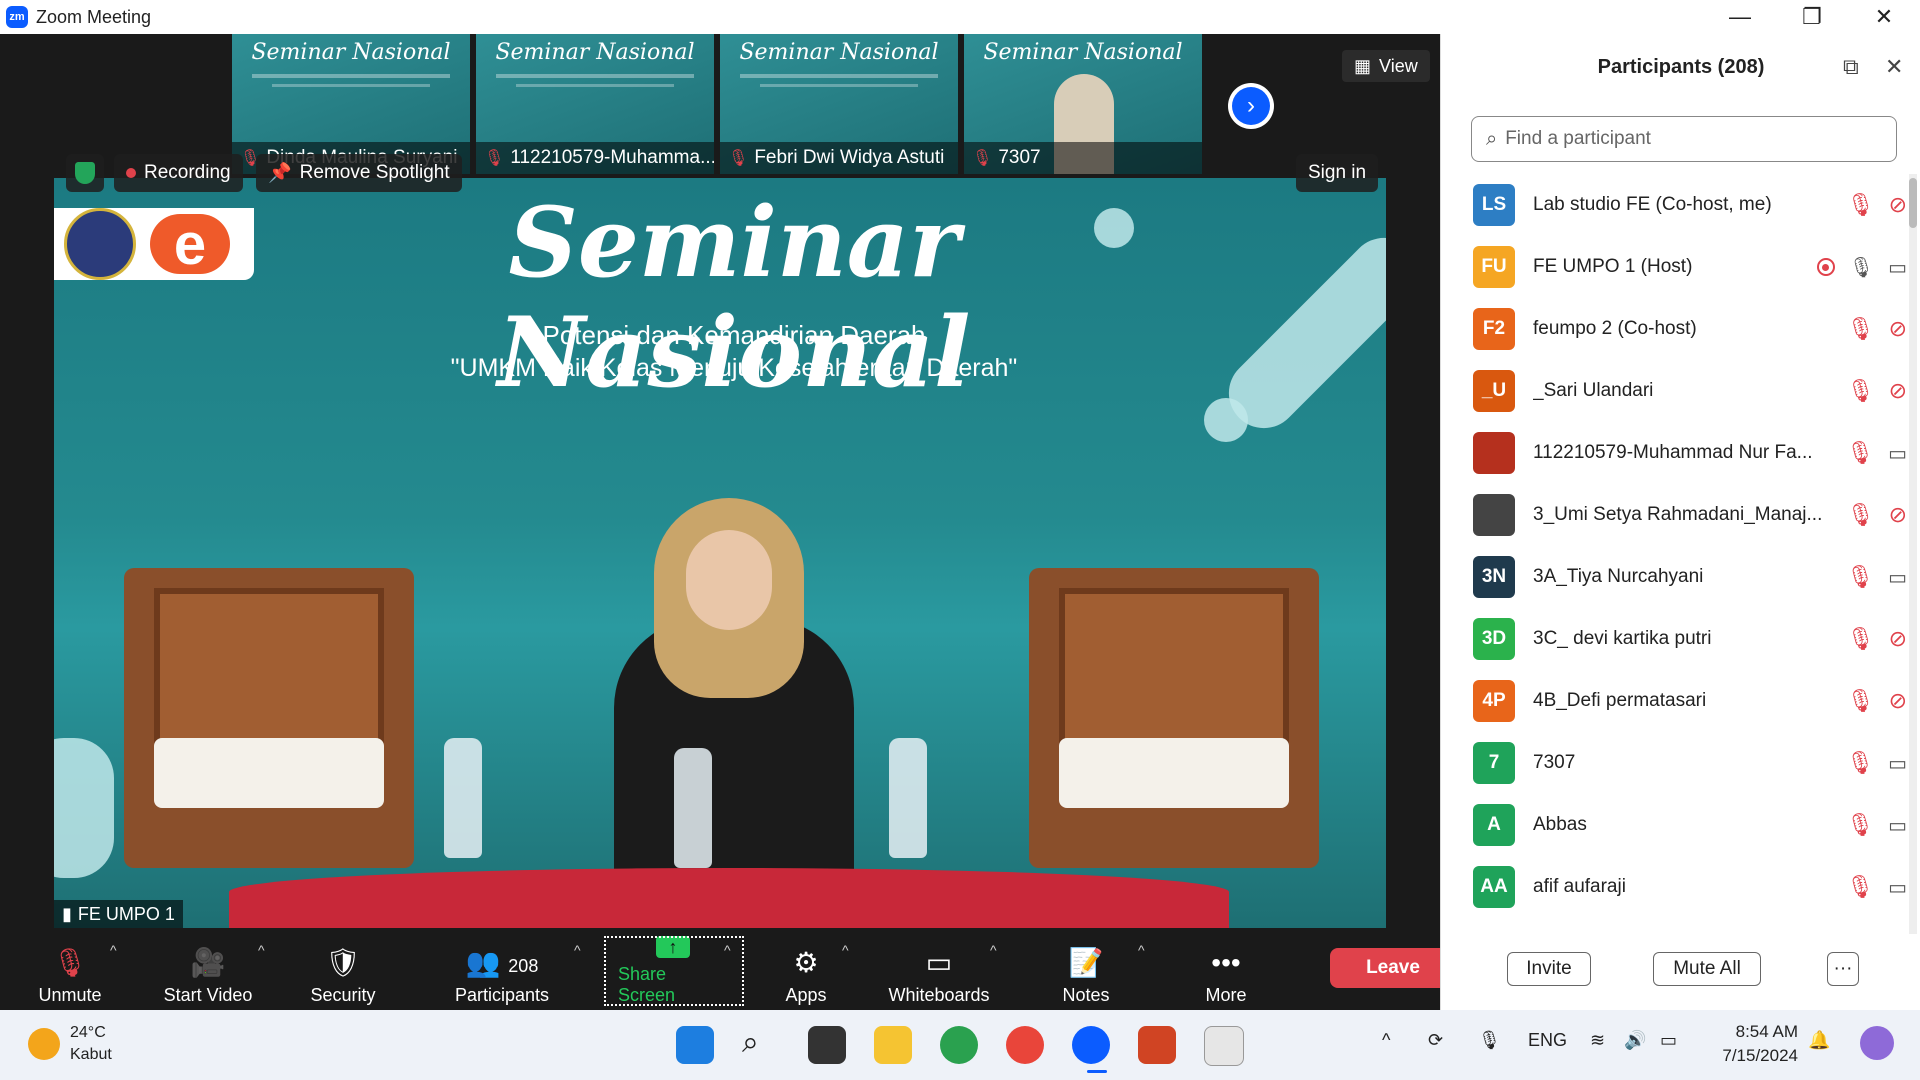  Describe the element at coordinates (827, 1045) in the screenshot. I see `task-view-icon` at that location.